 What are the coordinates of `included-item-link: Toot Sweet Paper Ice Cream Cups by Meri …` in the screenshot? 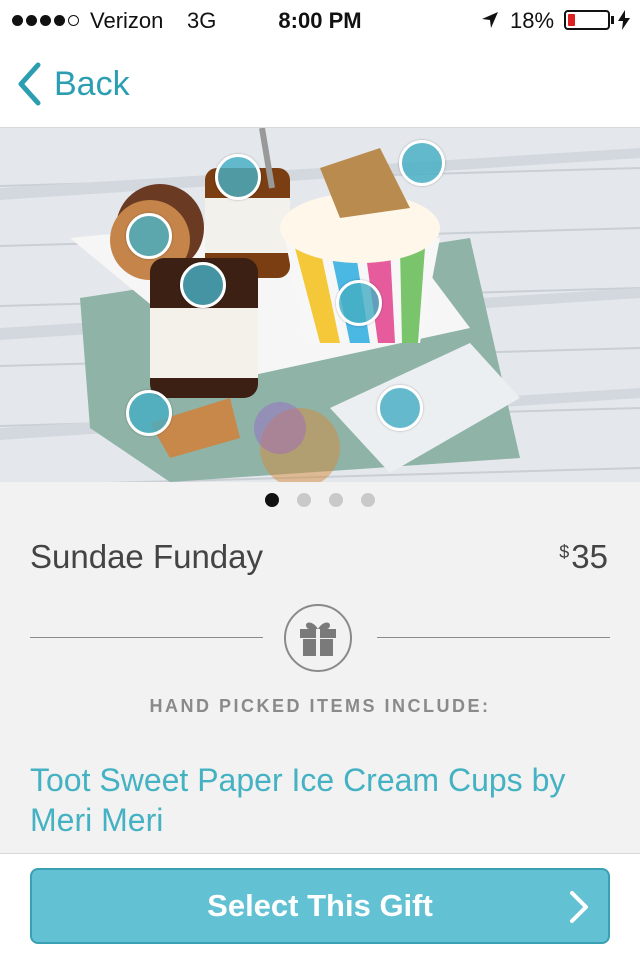 It's located at (320, 800).